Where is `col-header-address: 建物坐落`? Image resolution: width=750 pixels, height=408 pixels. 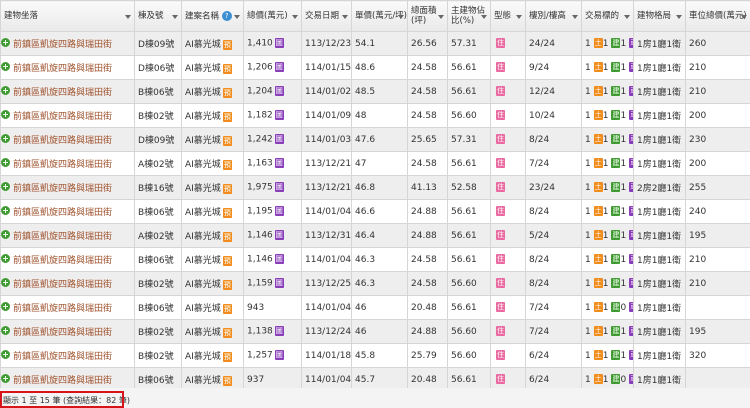
col-header-address: 建物坐落 is located at coordinates (67, 16).